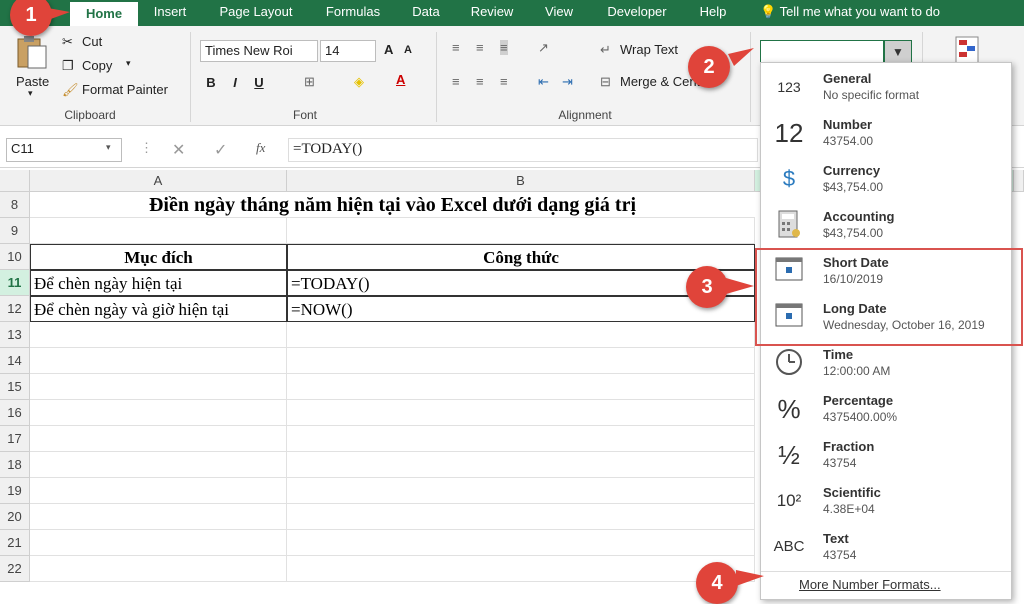 Image resolution: width=1024 pixels, height=604 pixels. I want to click on tab-page-layout: Page Layout, so click(256, 13).